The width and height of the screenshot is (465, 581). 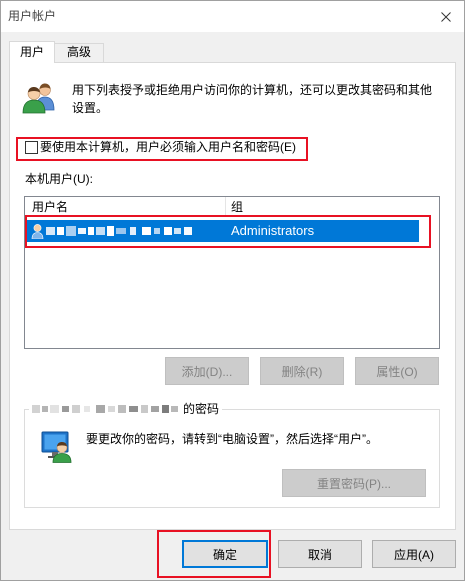 I want to click on password-change-message: 要更改你的密码，请转到“电脑设置”，然后选择“用户”。, so click(x=232, y=439).